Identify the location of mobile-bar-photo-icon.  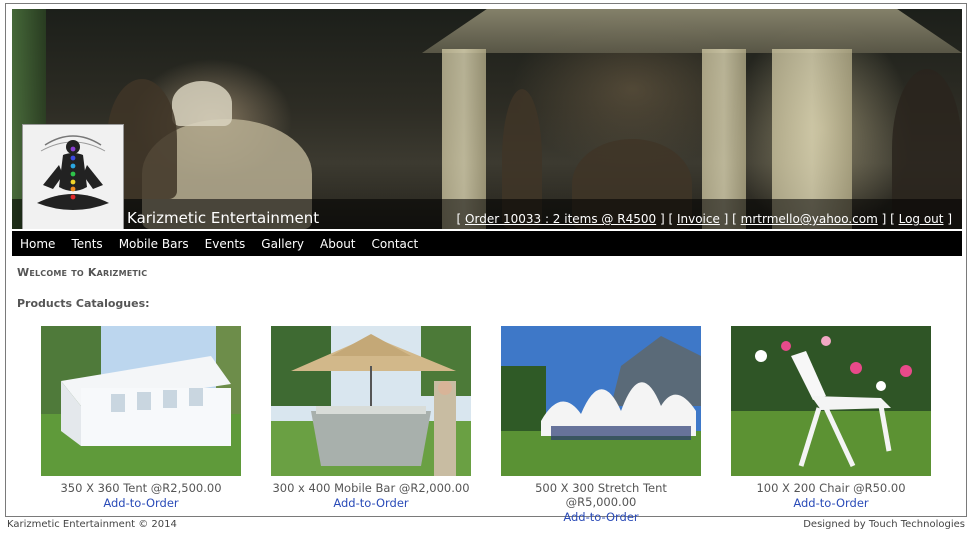
(371, 401).